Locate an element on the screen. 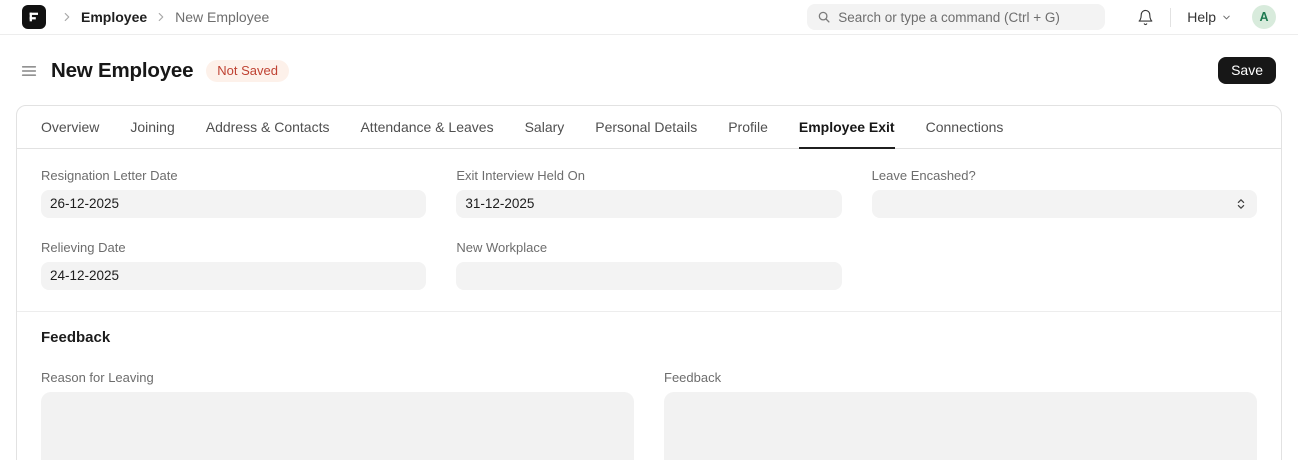  notifications-button is located at coordinates (1145, 17).